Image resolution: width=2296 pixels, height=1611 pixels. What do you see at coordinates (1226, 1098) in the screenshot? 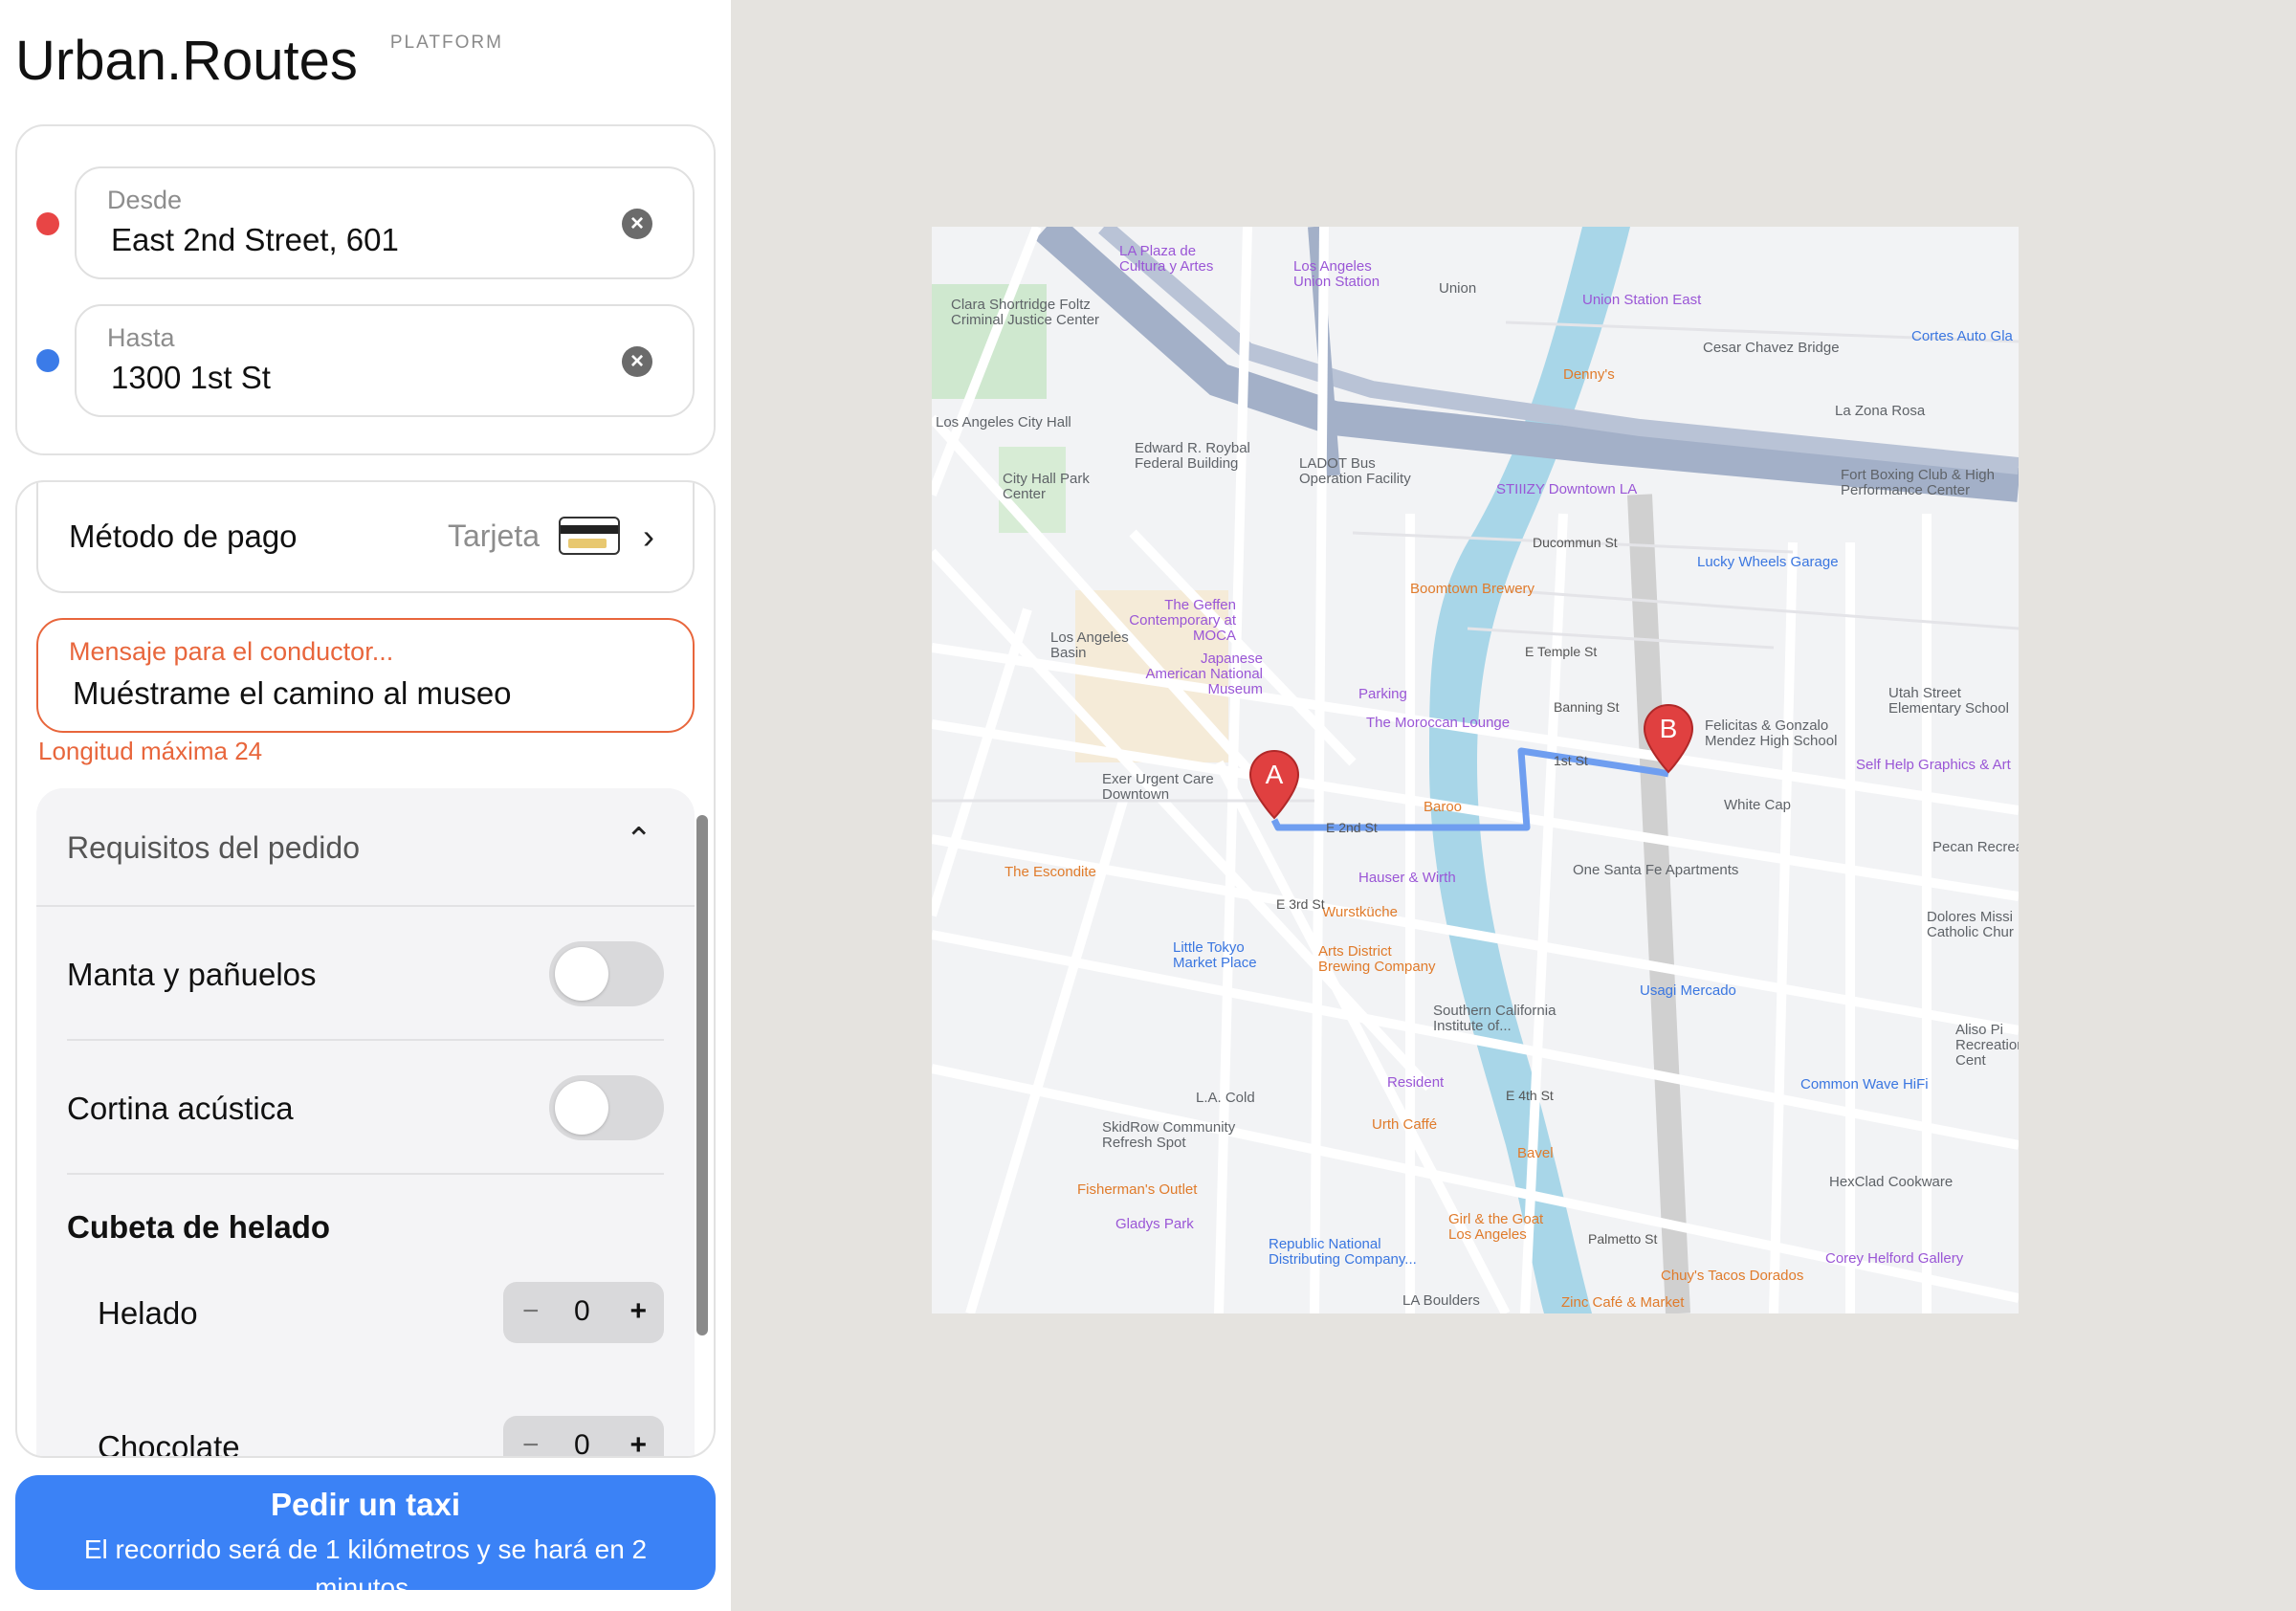
I see `map-label: L.A. Cold` at bounding box center [1226, 1098].